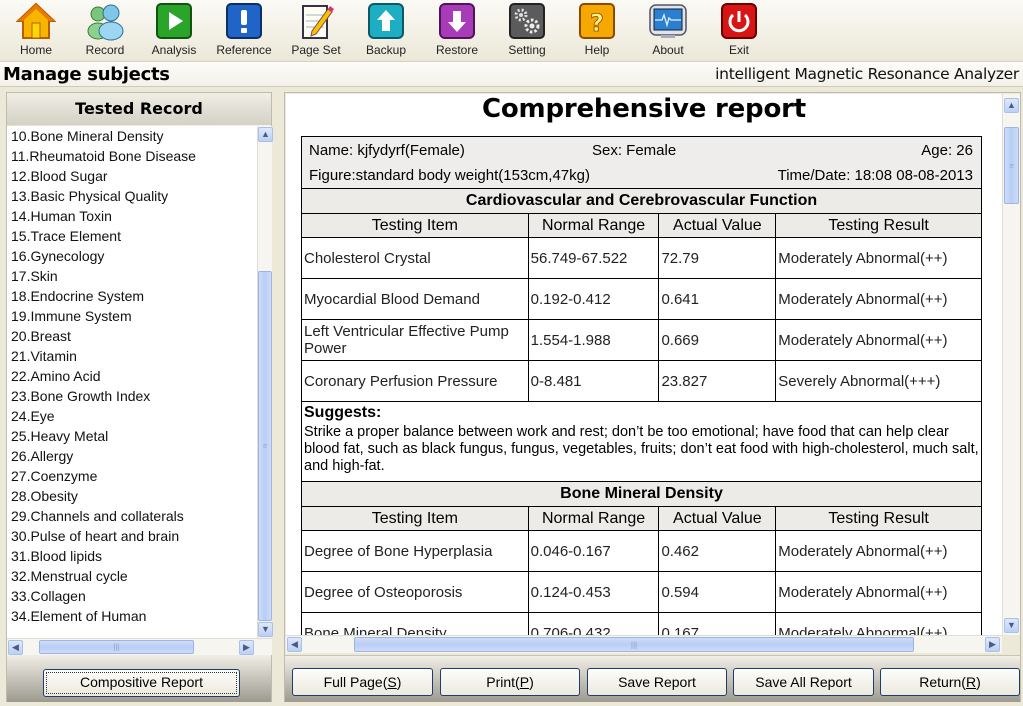 The height and width of the screenshot is (706, 1023). Describe the element at coordinates (36, 31) in the screenshot. I see `toolbar-home-button: Home` at that location.